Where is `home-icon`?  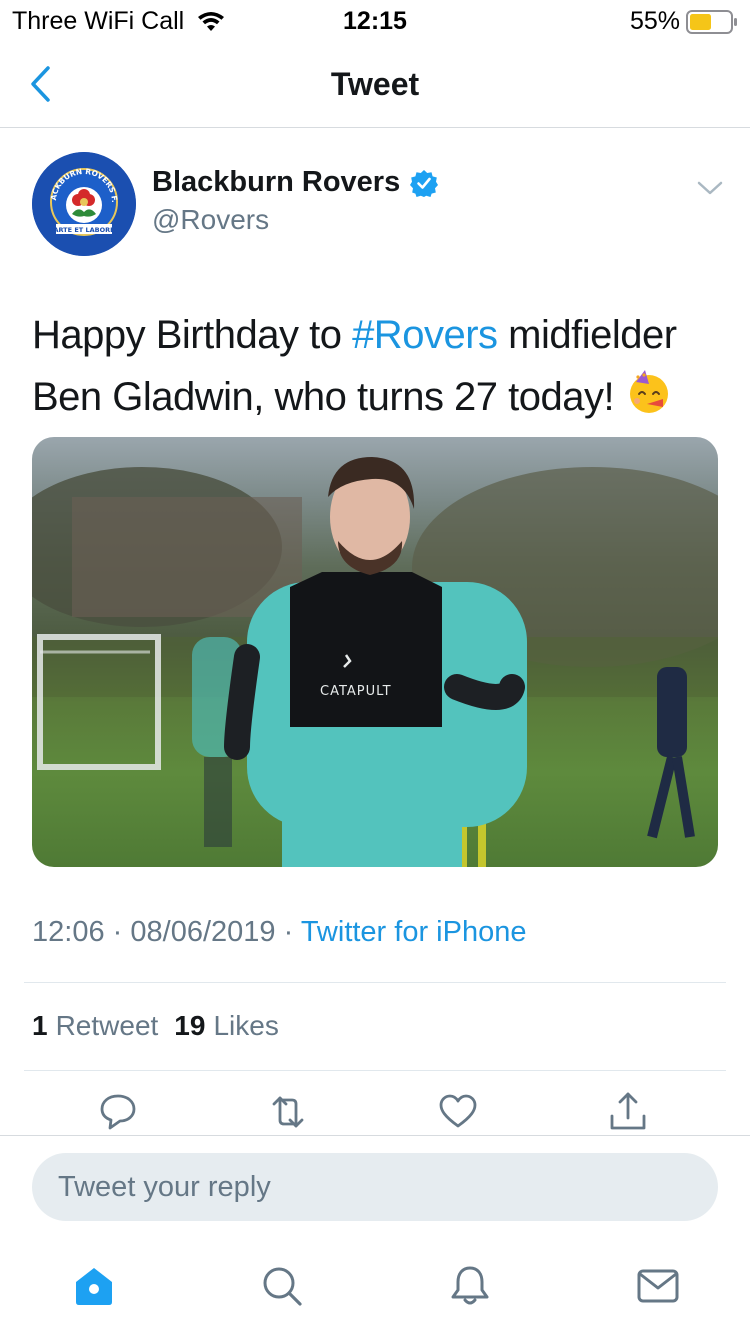
home-icon is located at coordinates (94, 1286).